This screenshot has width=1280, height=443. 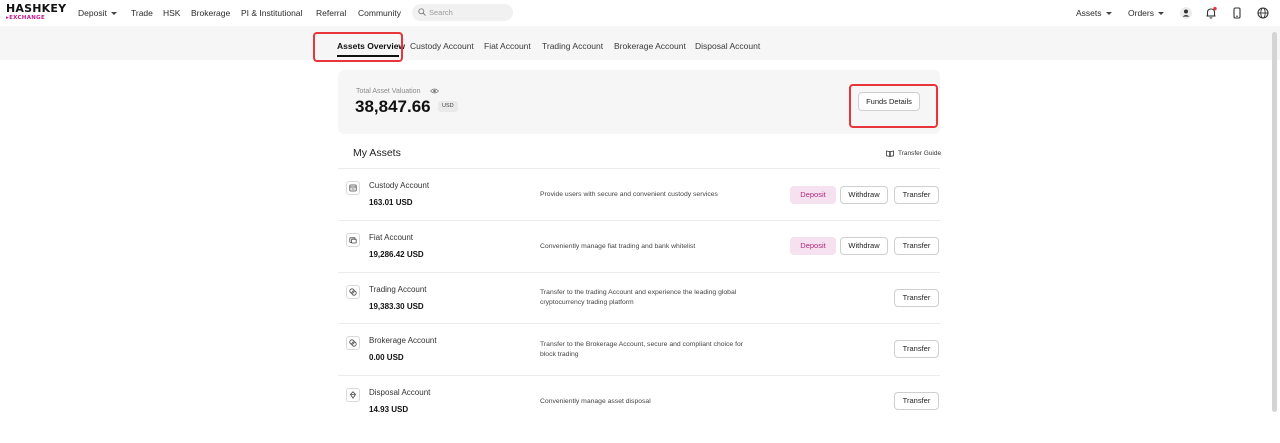 What do you see at coordinates (396, 306) in the screenshot?
I see `account-balance: 19,383.30 USD` at bounding box center [396, 306].